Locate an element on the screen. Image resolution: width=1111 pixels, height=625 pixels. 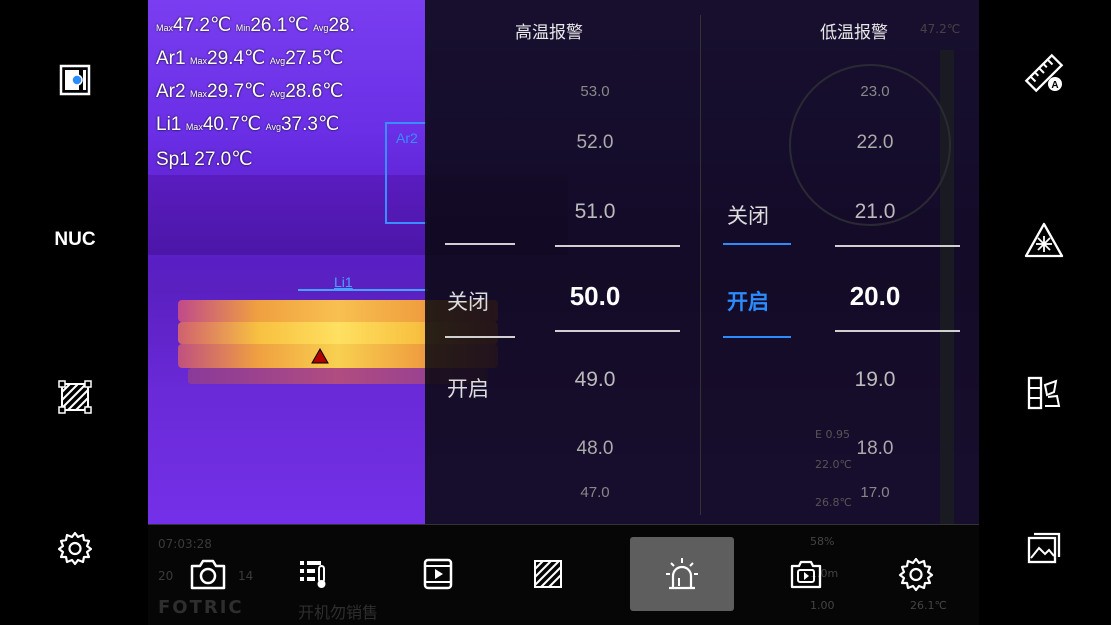
ruler-auto-icon: A is located at coordinates (1044, 73).